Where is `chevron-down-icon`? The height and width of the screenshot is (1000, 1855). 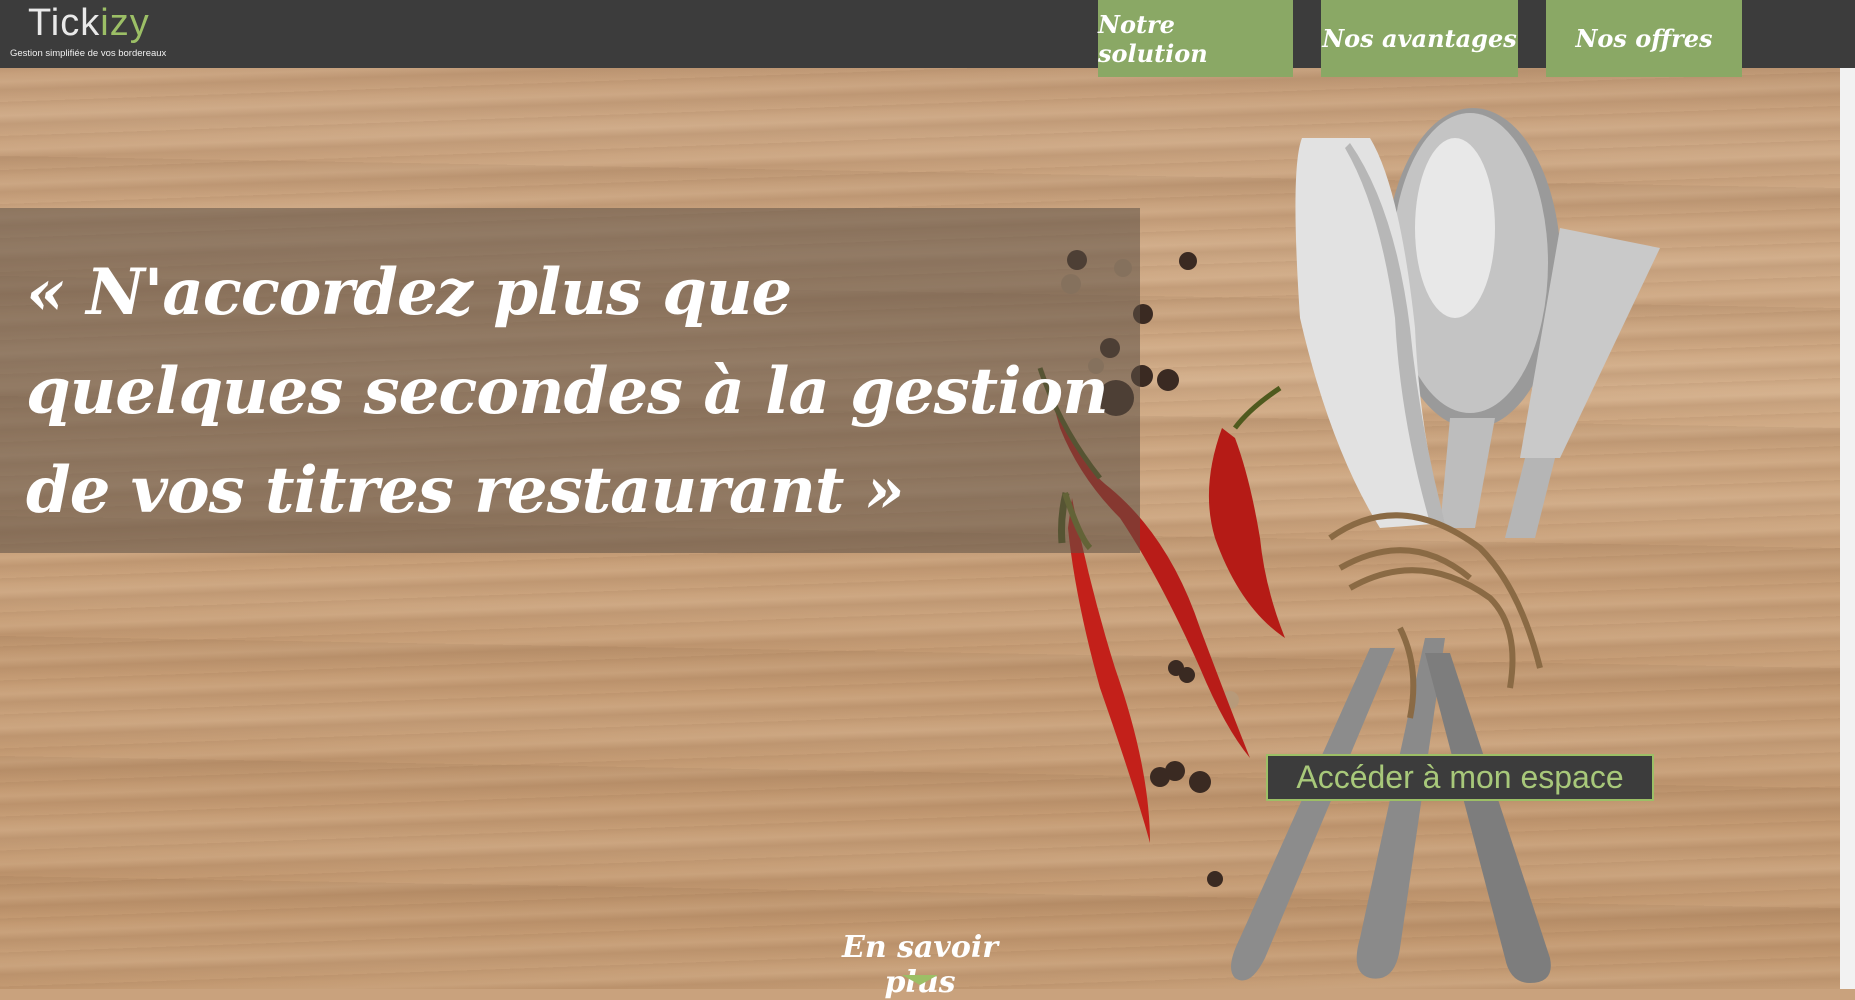 chevron-down-icon is located at coordinates (920, 980).